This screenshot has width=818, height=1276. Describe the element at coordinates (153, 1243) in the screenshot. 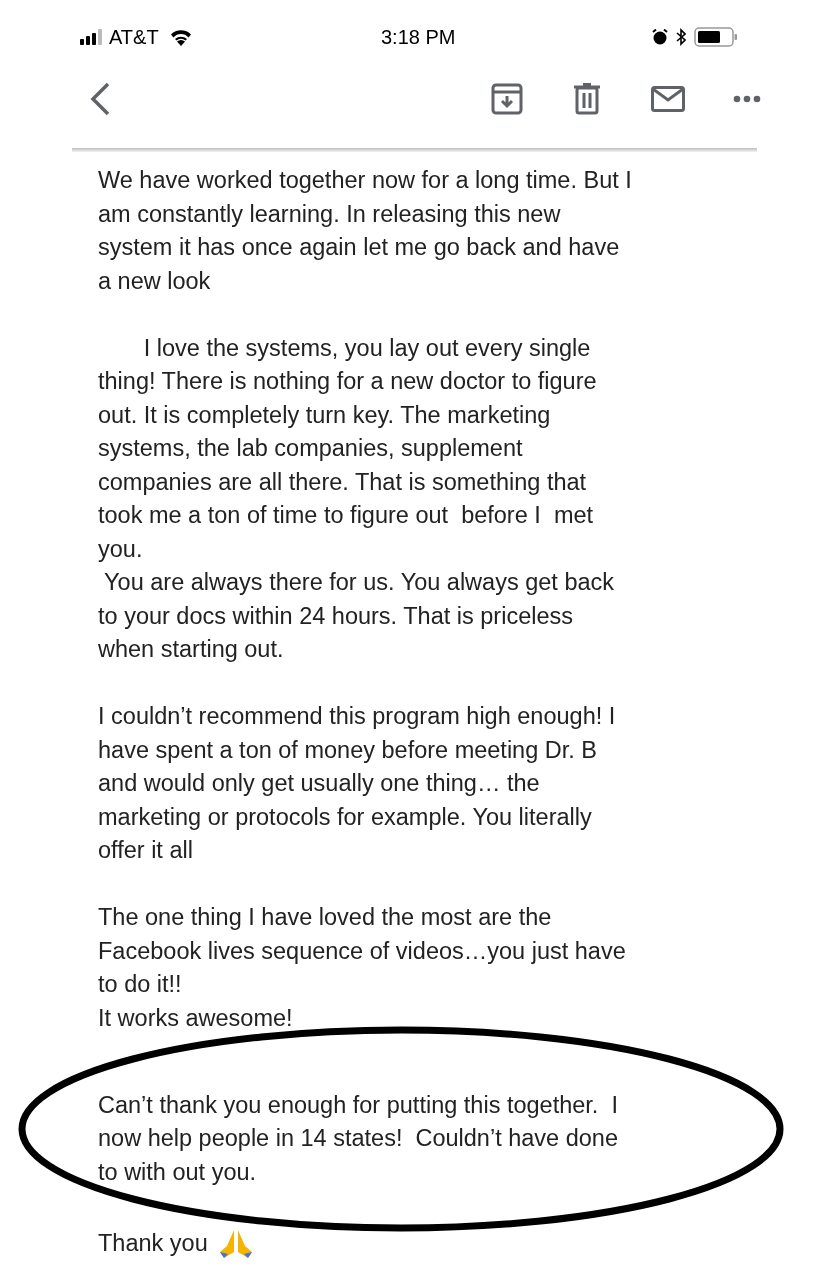

I see `closing-text: Thank you` at that location.